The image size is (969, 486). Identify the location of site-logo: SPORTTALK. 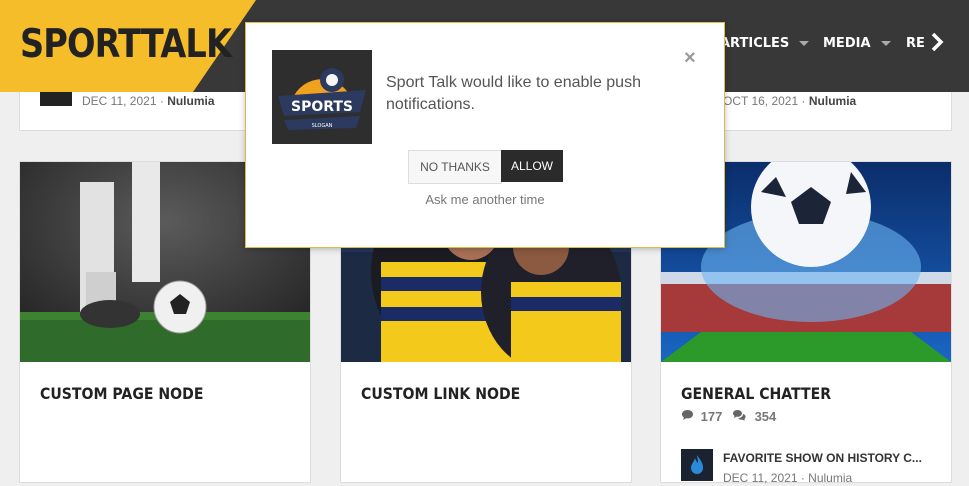
(128, 46).